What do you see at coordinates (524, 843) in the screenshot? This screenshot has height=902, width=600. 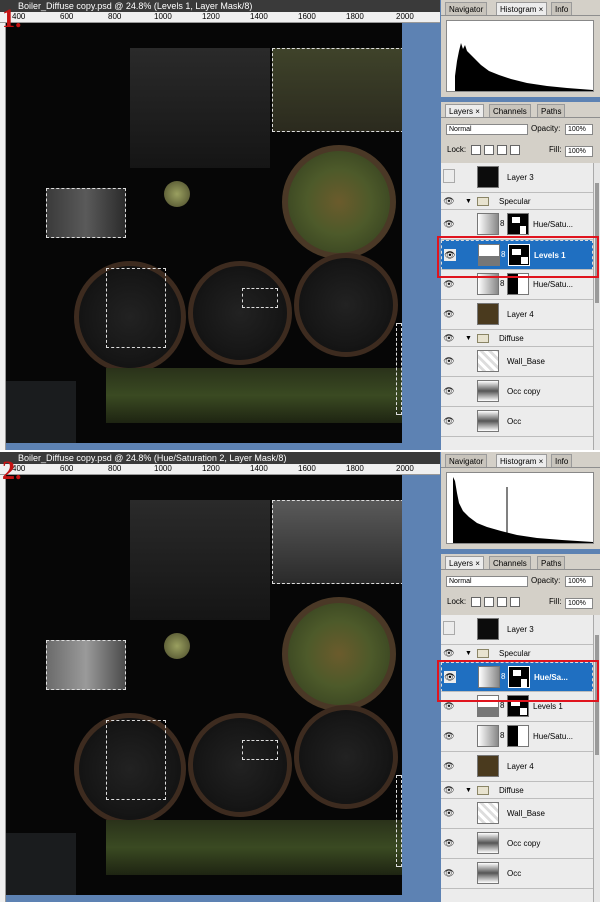 I see `layer-name: Occ copy` at bounding box center [524, 843].